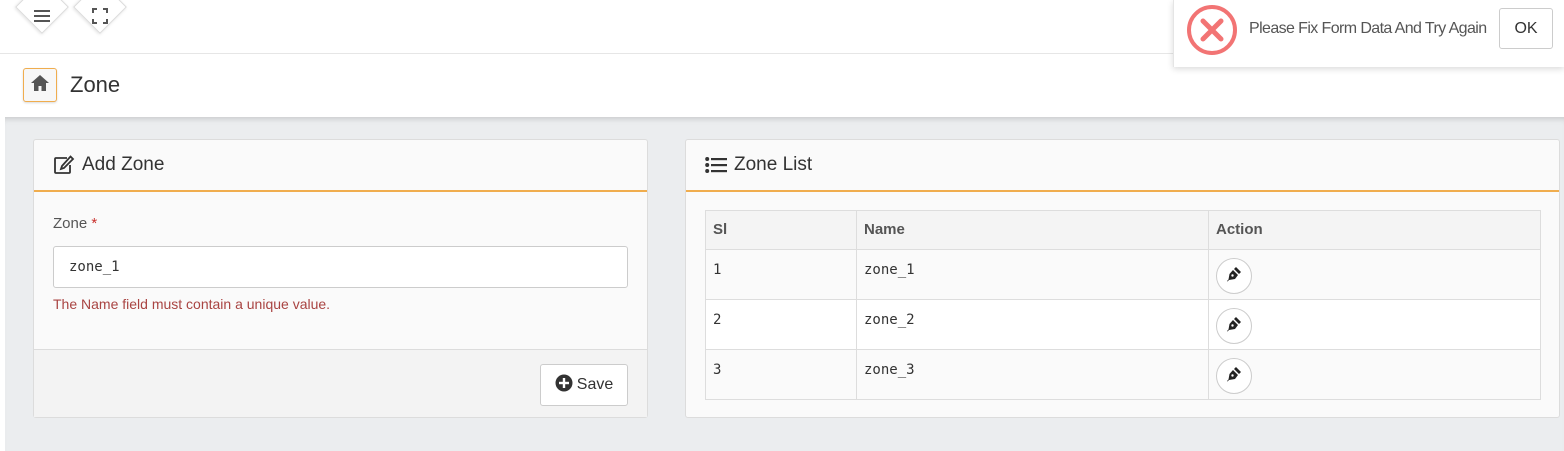  Describe the element at coordinates (1032, 230) in the screenshot. I see `column-header-name: Name` at that location.